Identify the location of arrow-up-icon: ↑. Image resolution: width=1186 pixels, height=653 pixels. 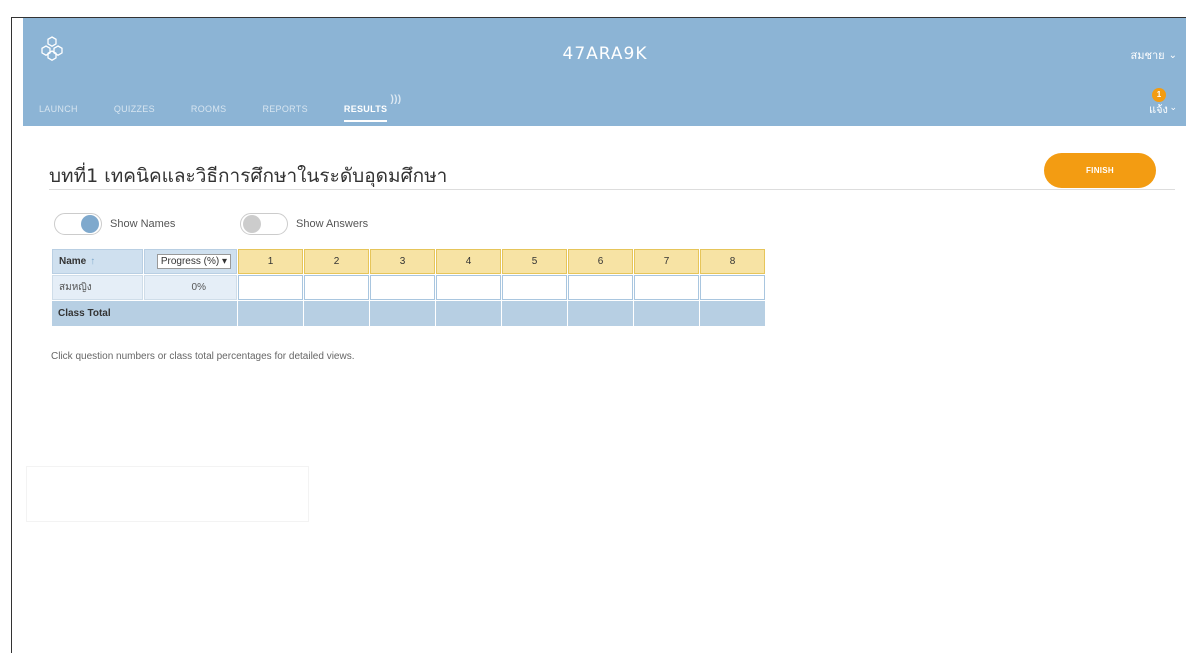
(93, 261).